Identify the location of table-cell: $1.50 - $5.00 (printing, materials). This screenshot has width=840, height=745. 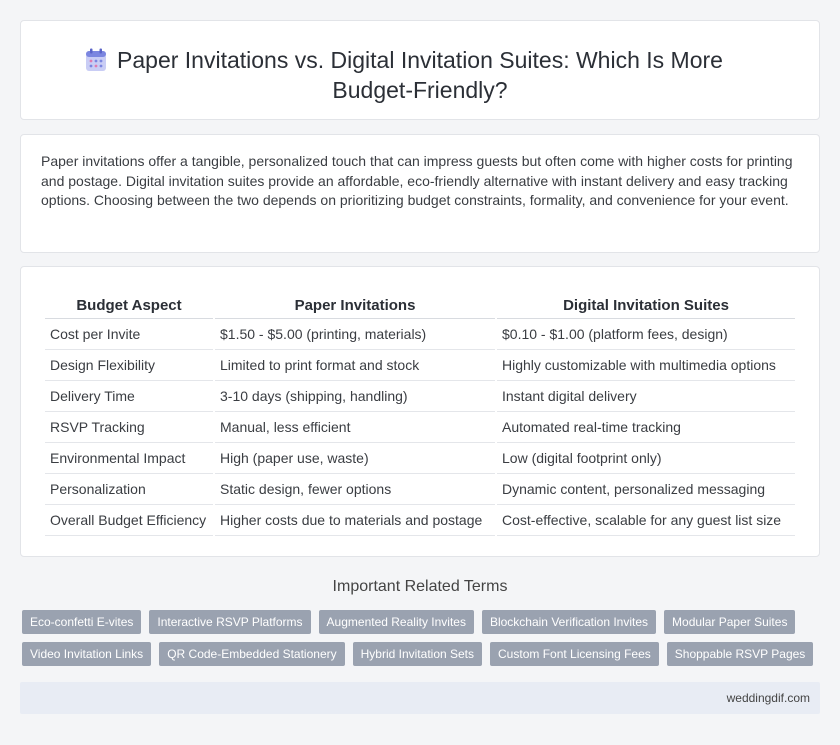
(355, 334).